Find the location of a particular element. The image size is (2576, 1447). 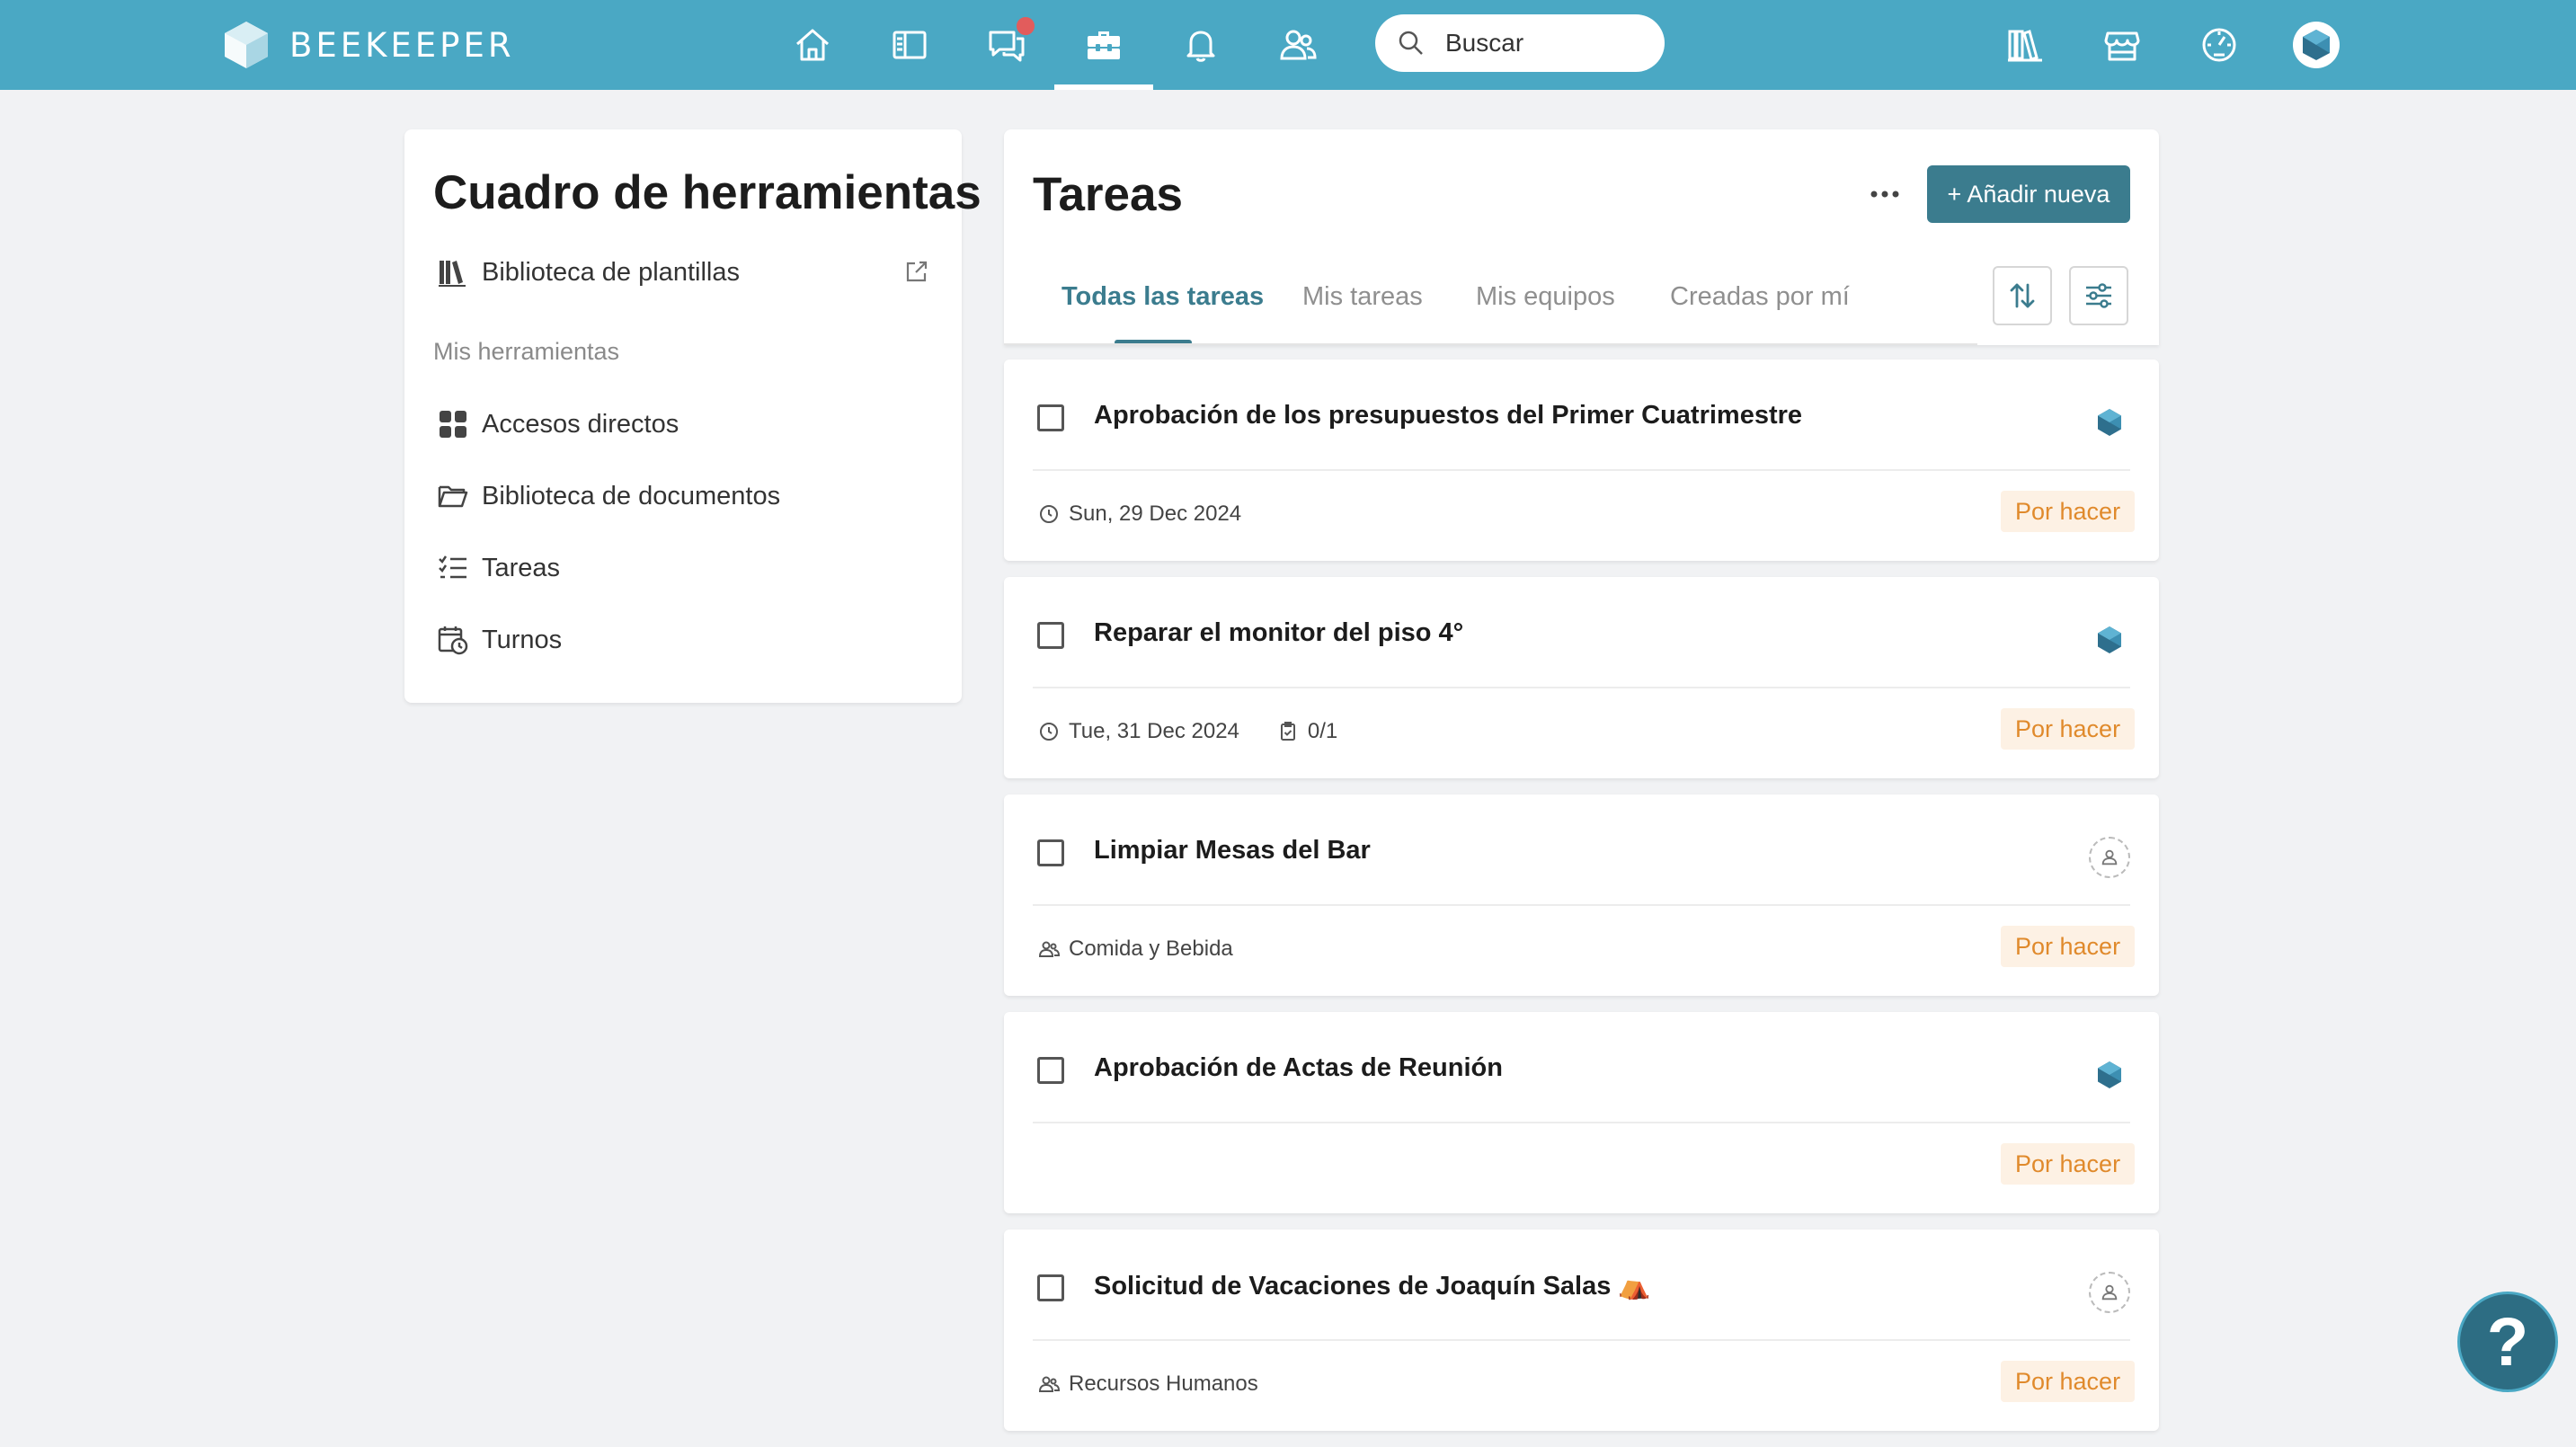

checklist-icon is located at coordinates (452, 567).